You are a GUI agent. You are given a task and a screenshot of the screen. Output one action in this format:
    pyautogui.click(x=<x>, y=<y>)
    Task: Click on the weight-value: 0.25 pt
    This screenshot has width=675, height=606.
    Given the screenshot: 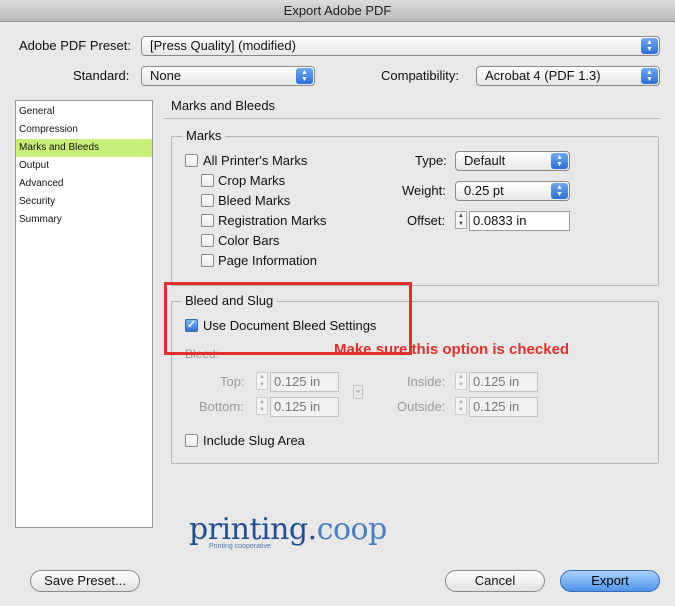 What is the action you would take?
    pyautogui.click(x=484, y=190)
    